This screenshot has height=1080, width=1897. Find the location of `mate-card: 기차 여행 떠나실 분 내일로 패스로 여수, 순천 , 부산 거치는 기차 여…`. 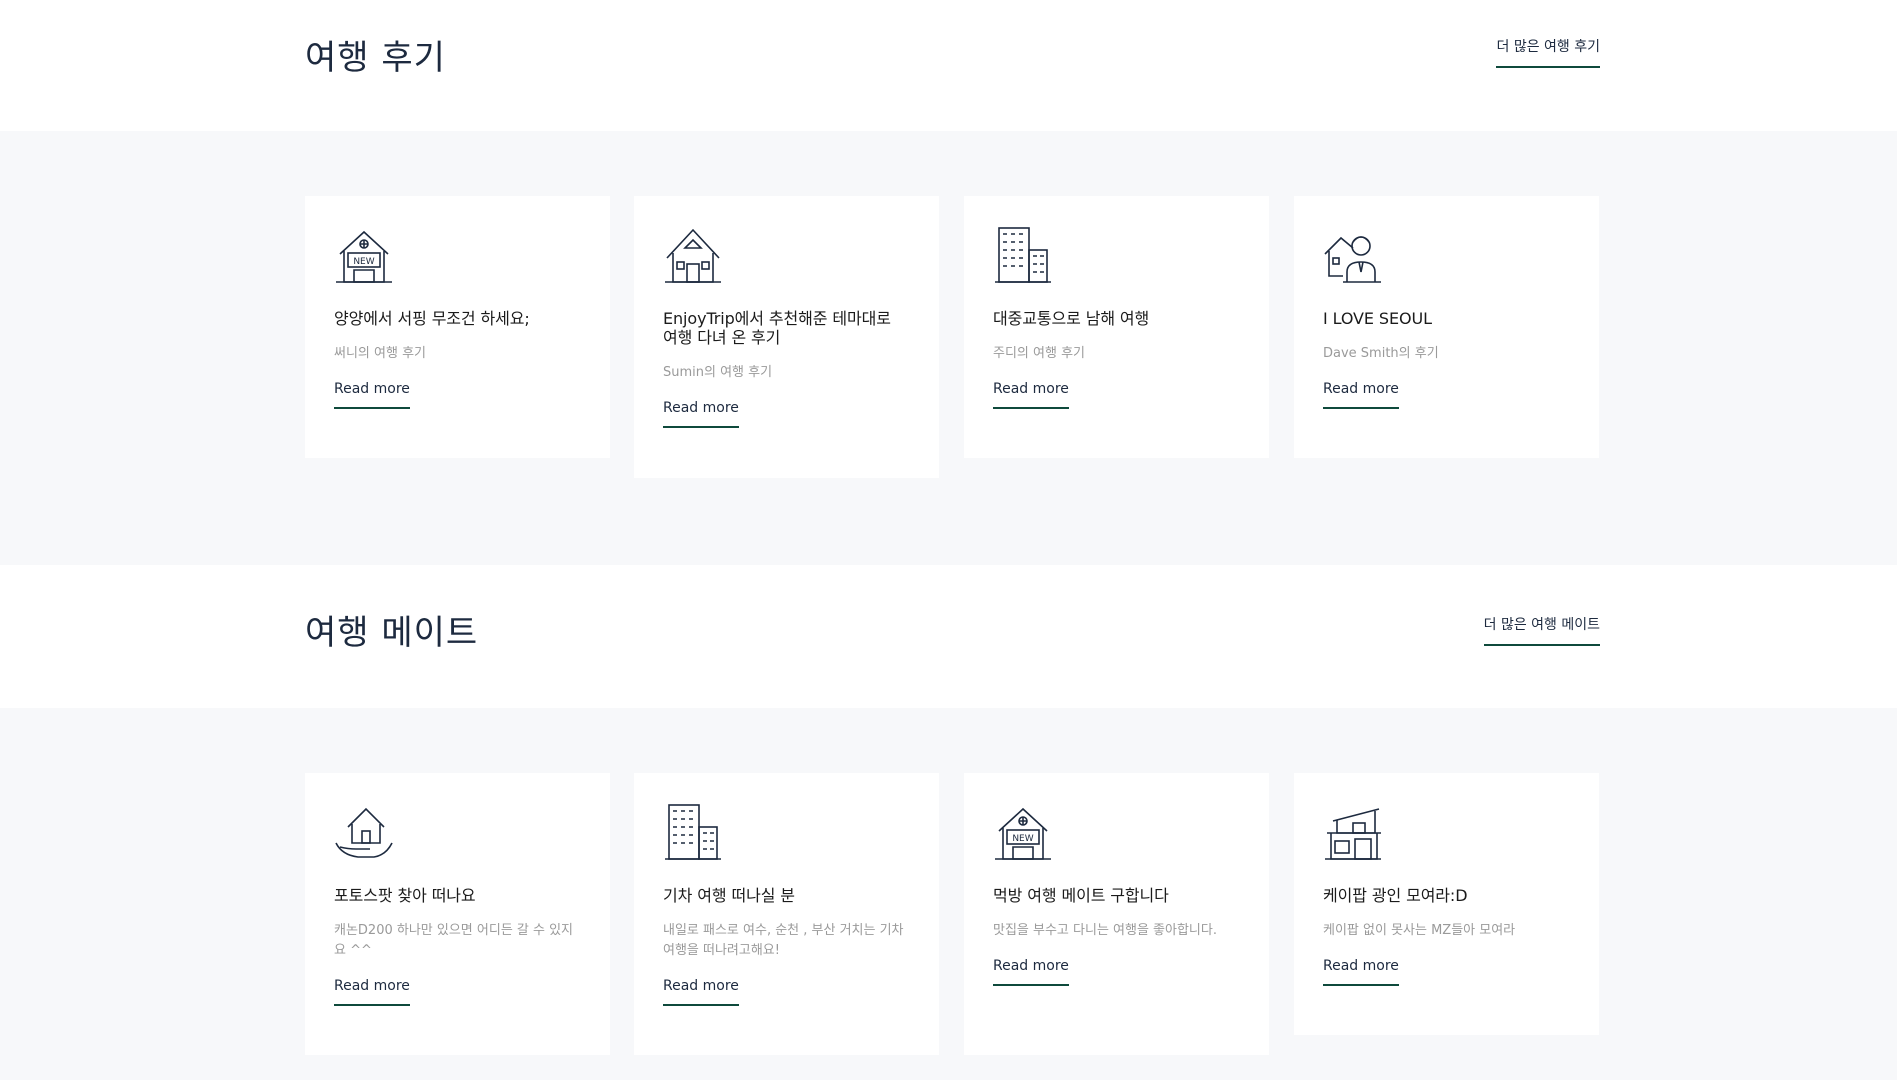

mate-card: 기차 여행 떠나실 분 내일로 패스로 여수, 순천 , 부산 거치는 기차 여… is located at coordinates (786, 914).